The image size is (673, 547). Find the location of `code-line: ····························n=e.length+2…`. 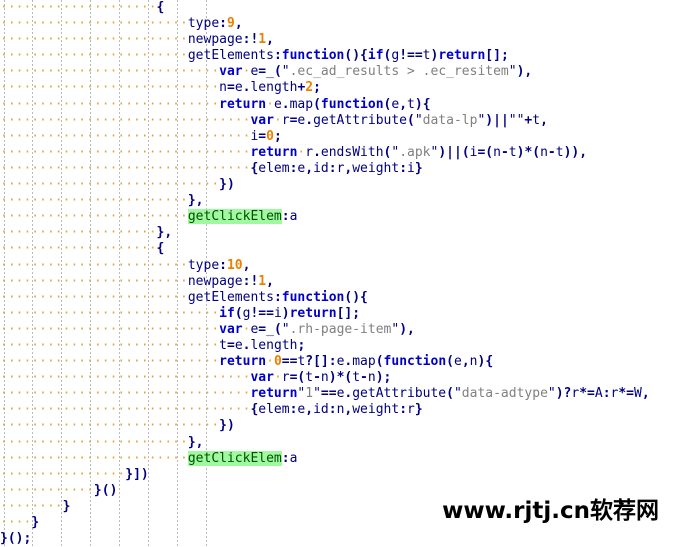

code-line: ····························n=e.length+2… is located at coordinates (325, 88).